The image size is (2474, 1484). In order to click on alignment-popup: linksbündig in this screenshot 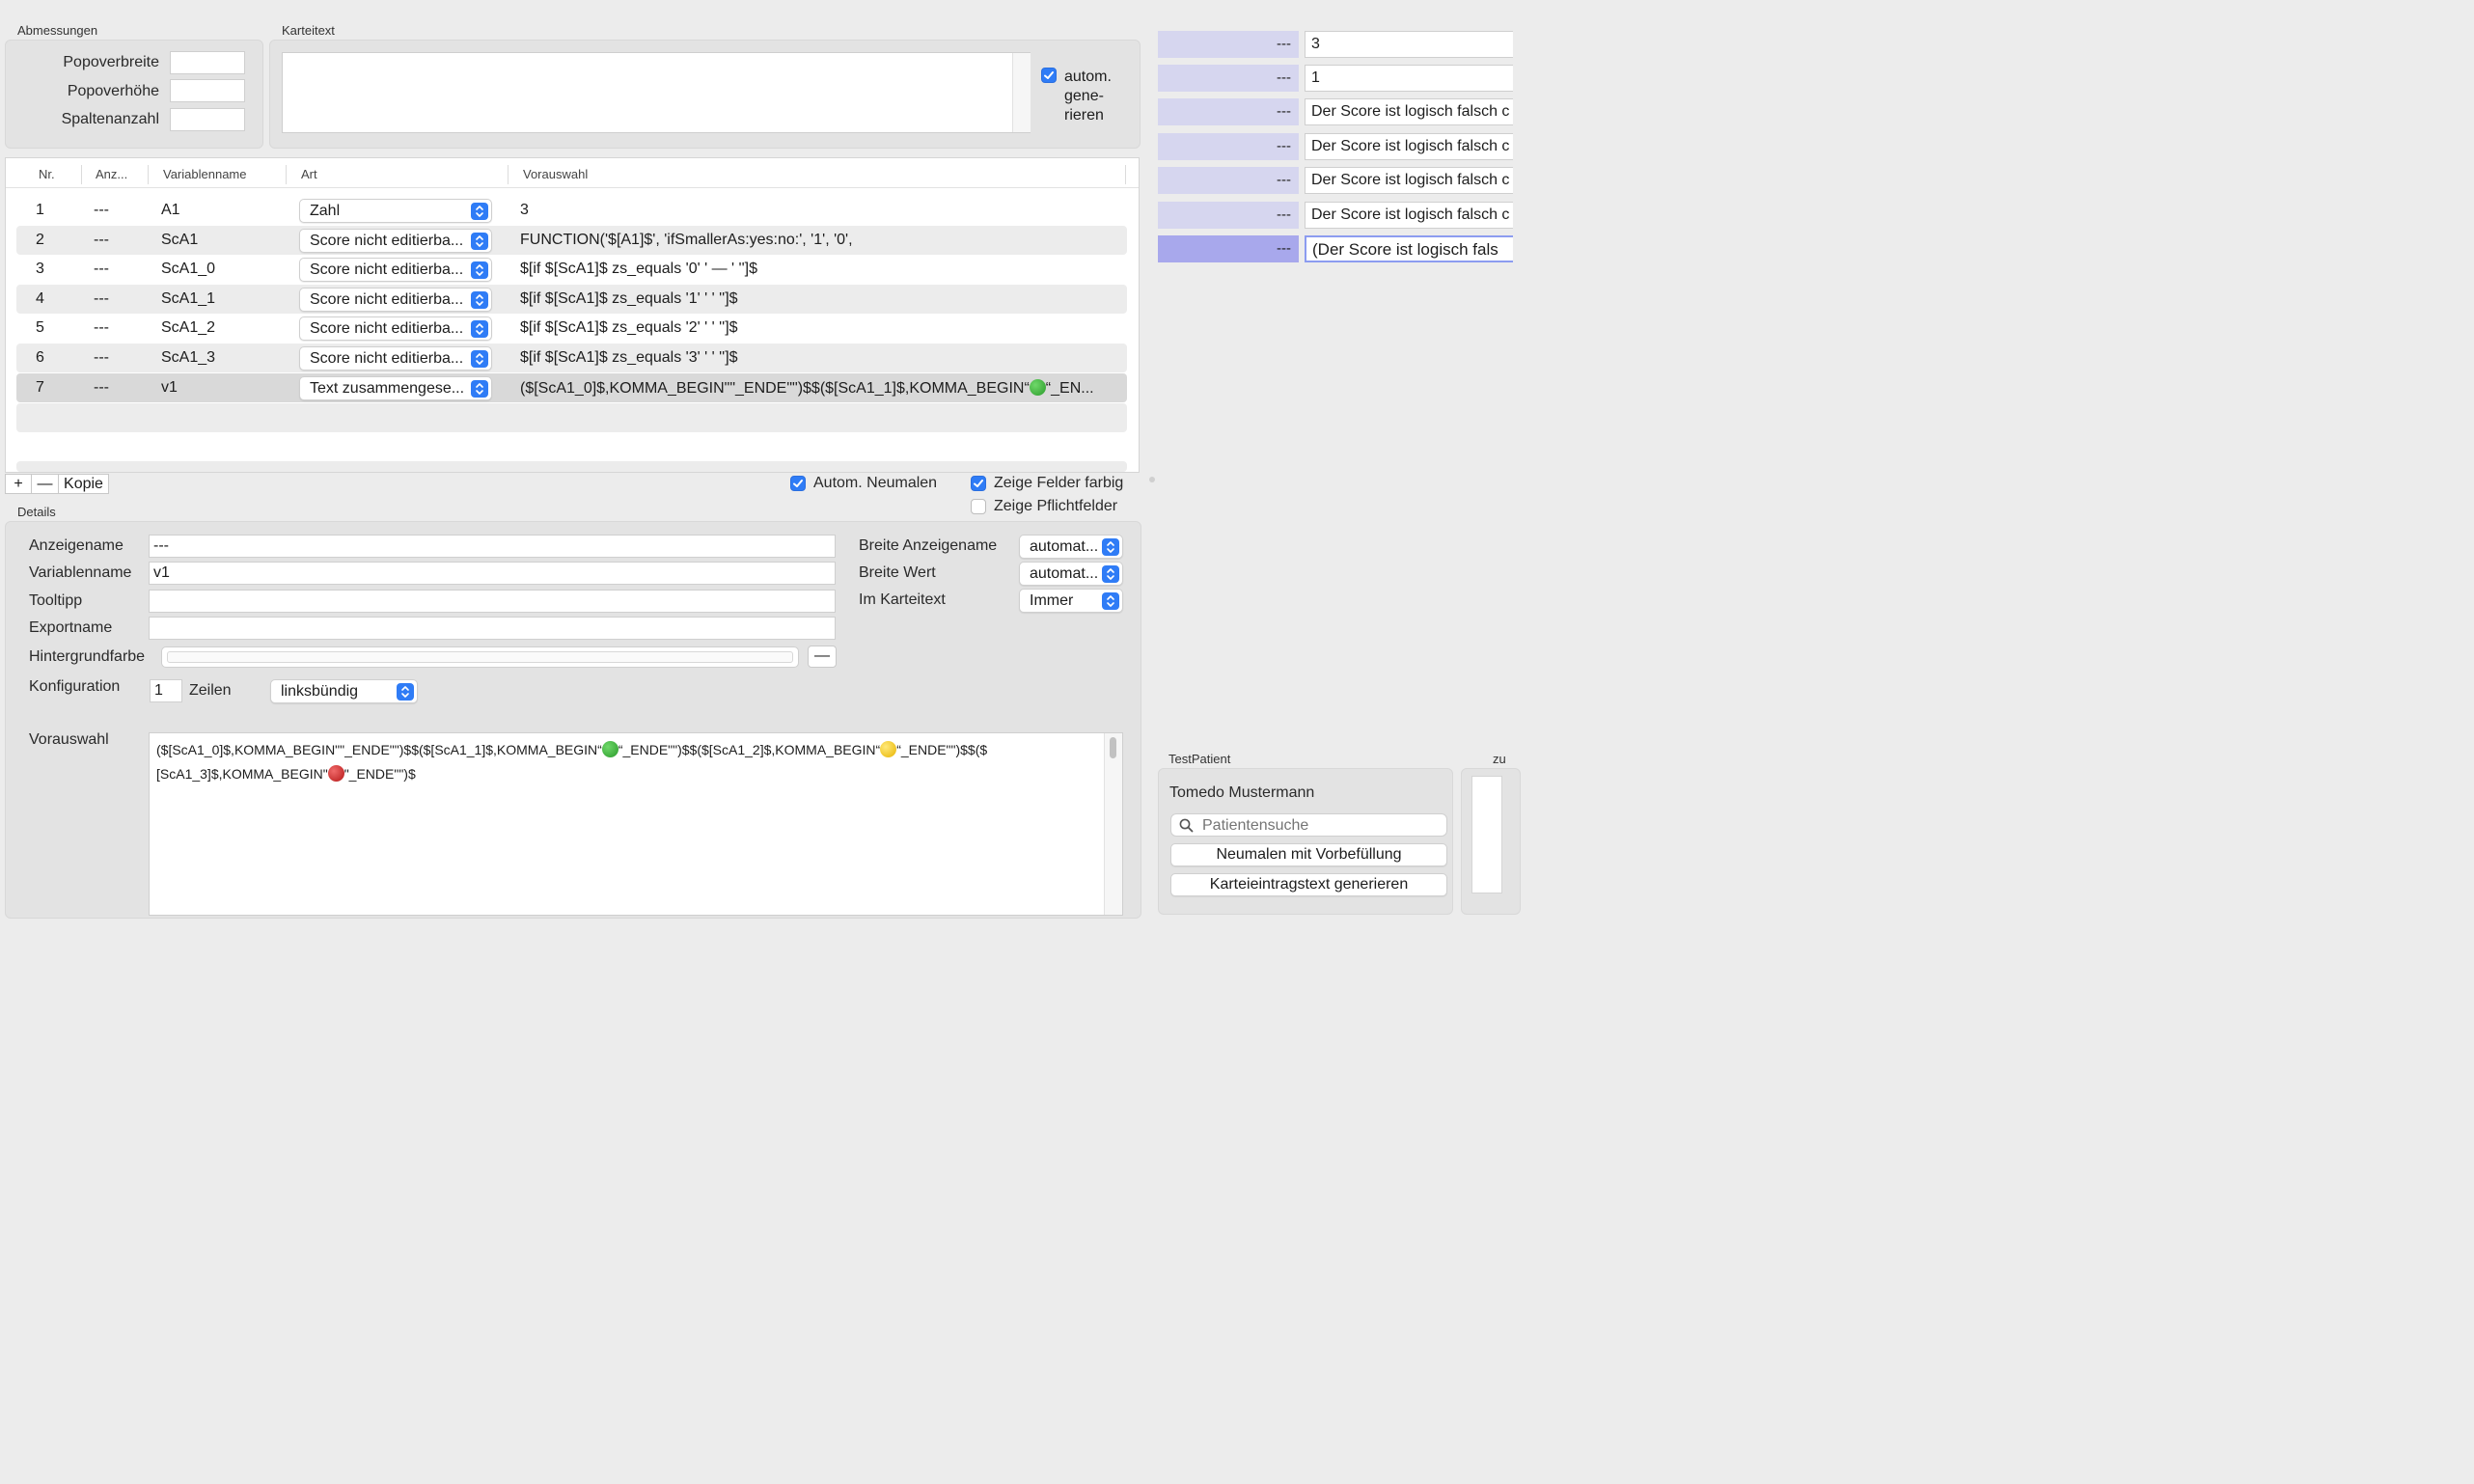, I will do `click(344, 691)`.